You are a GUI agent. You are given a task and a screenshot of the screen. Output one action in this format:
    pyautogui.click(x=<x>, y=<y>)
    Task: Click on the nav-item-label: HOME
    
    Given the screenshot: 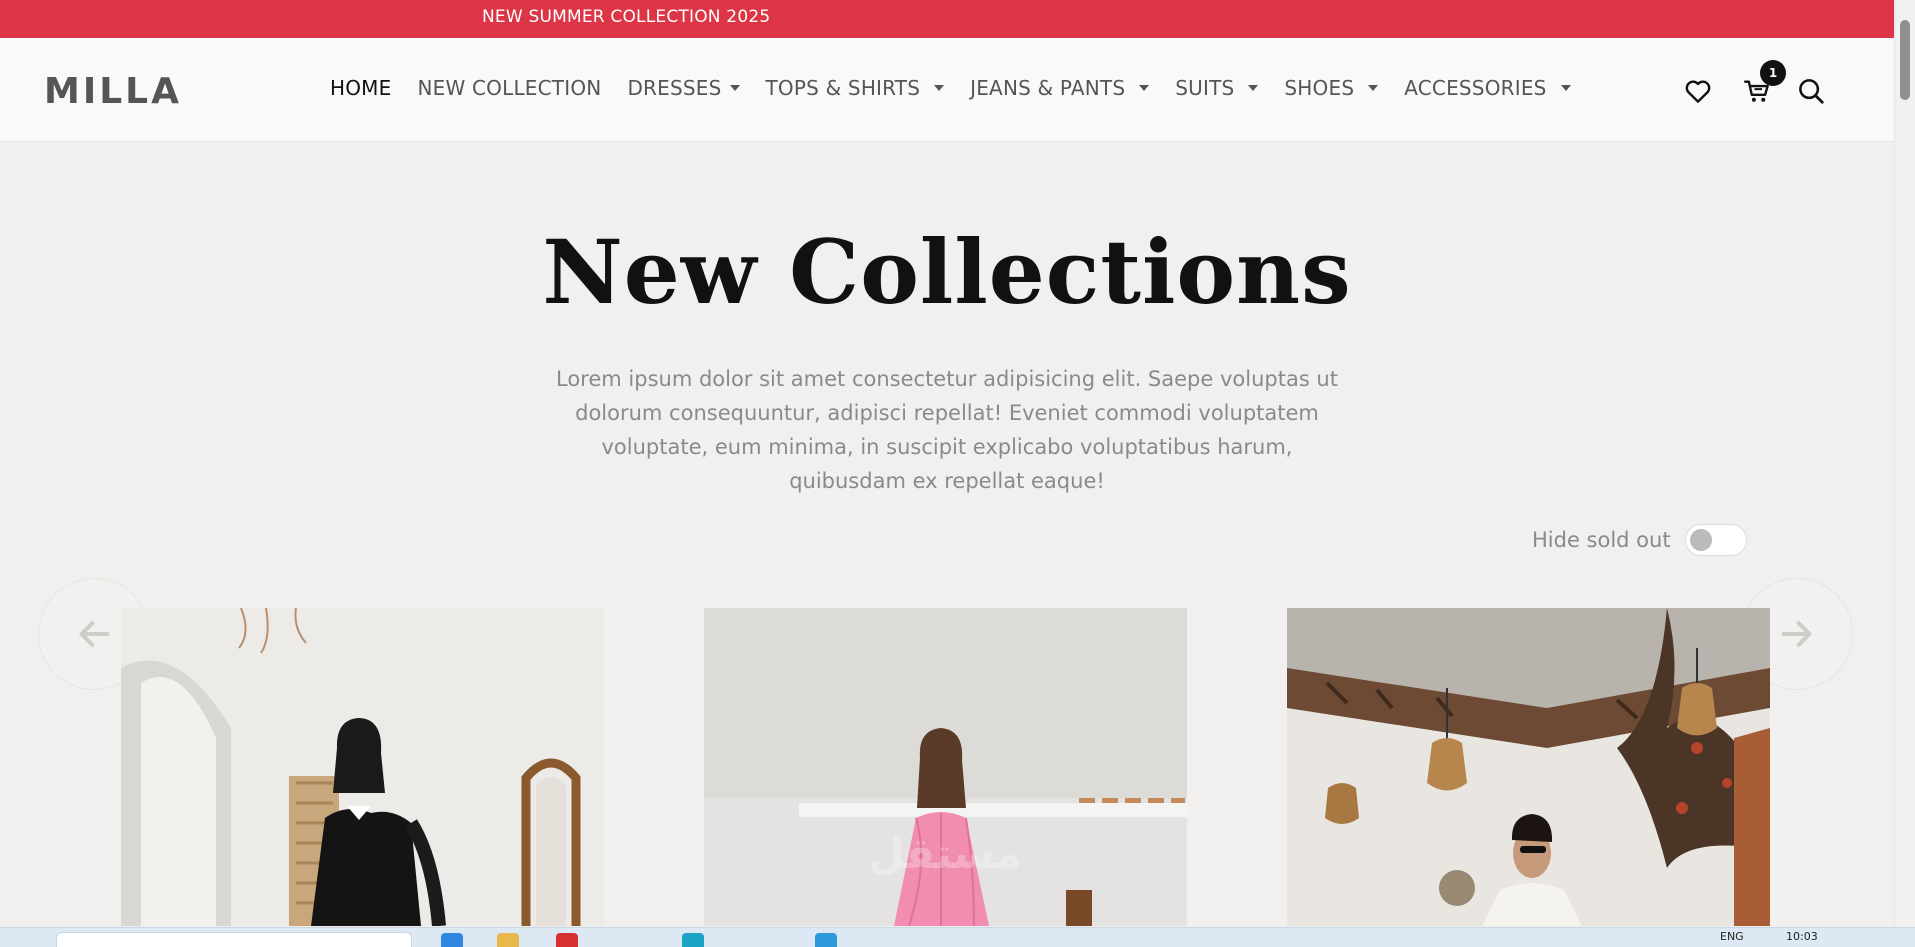 What is the action you would take?
    pyautogui.click(x=361, y=88)
    